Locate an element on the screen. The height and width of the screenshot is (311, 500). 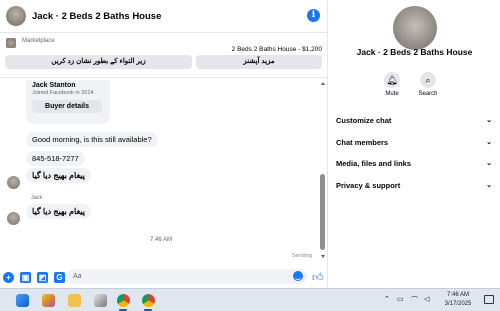
composer: + ▣ ◩ G Aa 👍︎ is located at coordinates (164, 277).